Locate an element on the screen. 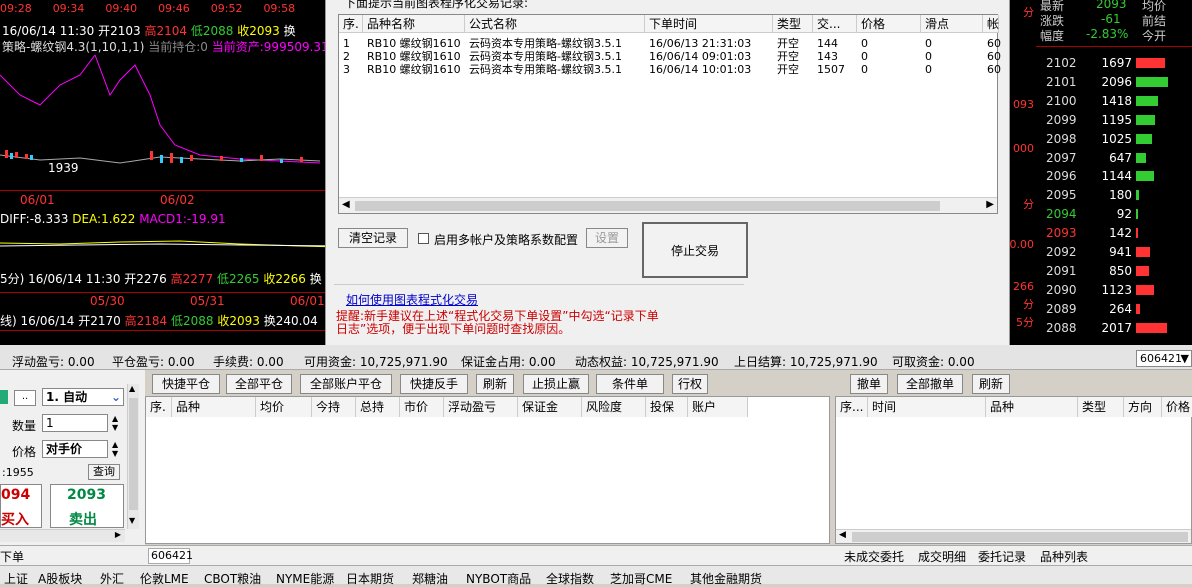 Image resolution: width=1192 pixels, height=587 pixels. col-price: 价格 is located at coordinates (889, 24).